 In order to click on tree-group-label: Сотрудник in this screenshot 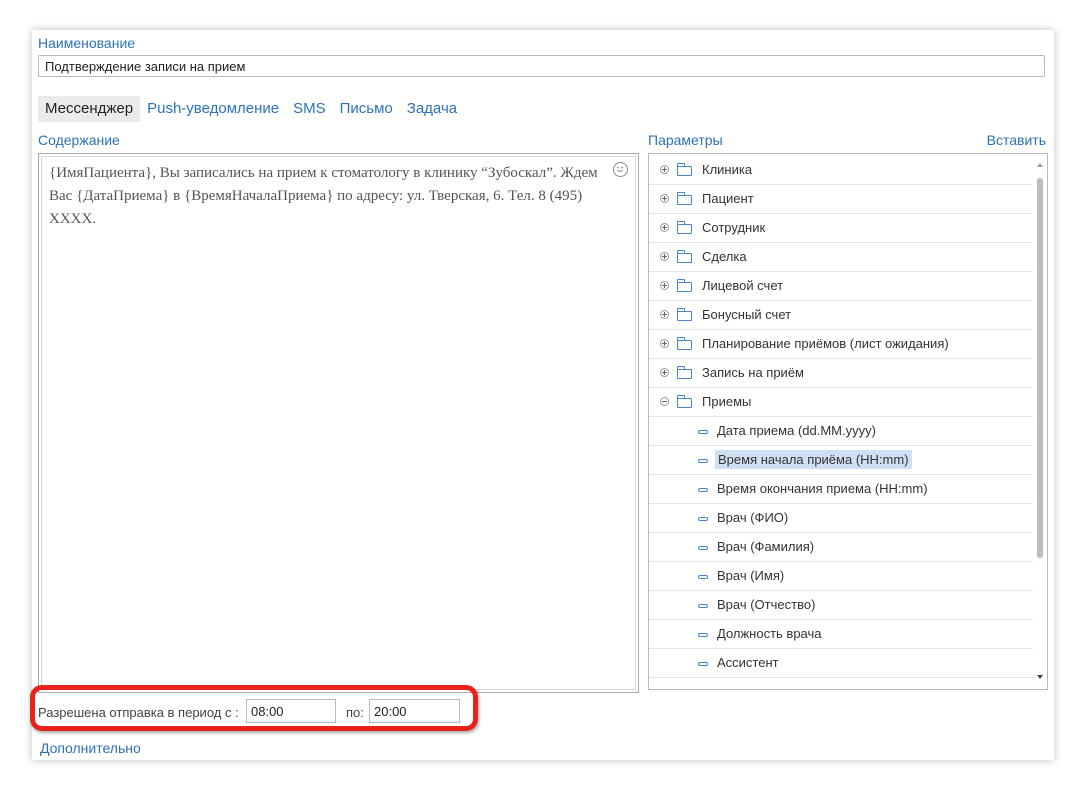, I will do `click(734, 227)`.